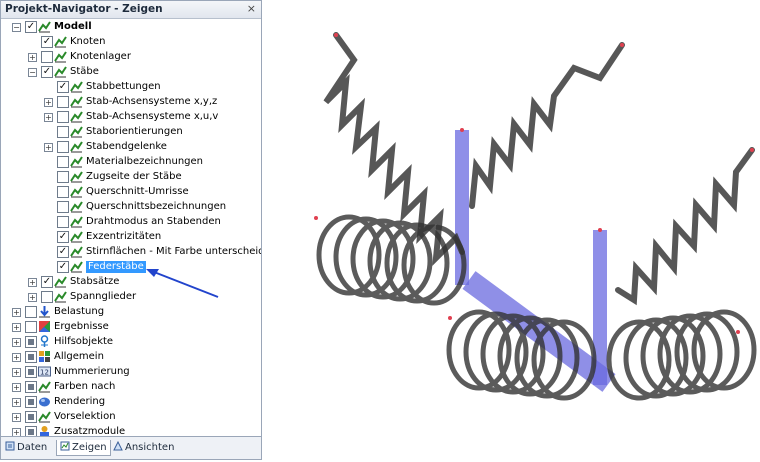 The width and height of the screenshot is (760, 462). Describe the element at coordinates (81, 326) in the screenshot. I see `tree-item-label: Ergebnisse` at that location.